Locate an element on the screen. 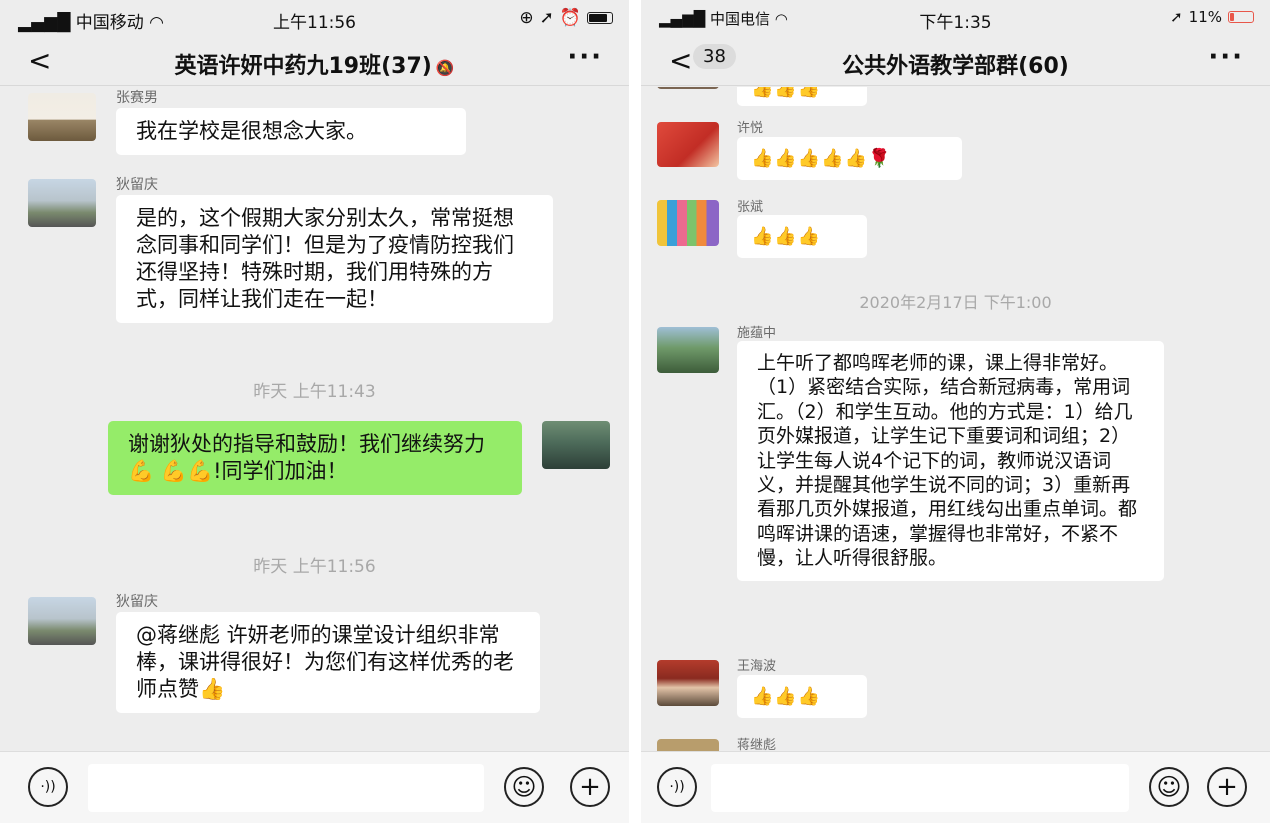 The width and height of the screenshot is (1270, 823). chat-title: 公共外语教学部群(60) is located at coordinates (955, 66).